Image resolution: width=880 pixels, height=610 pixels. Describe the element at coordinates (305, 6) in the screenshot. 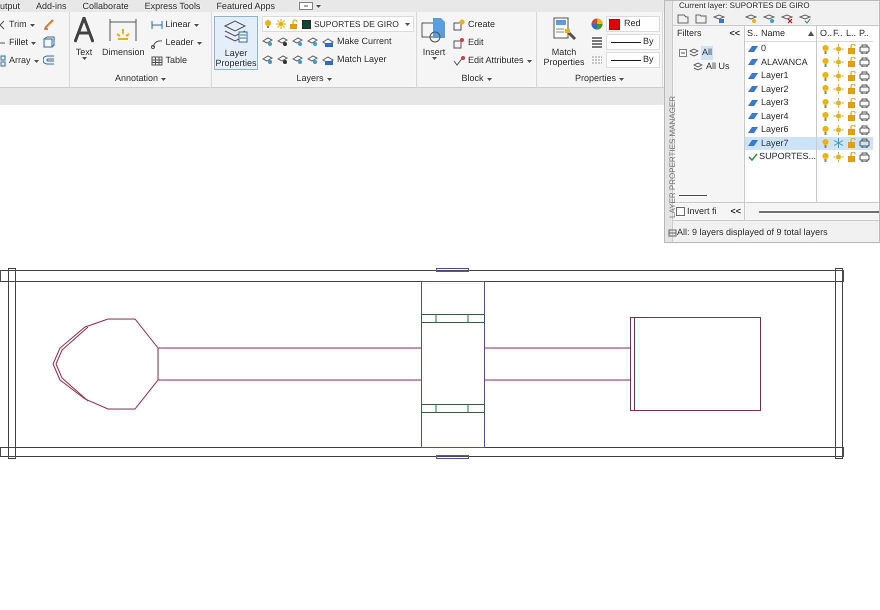

I see `panel-toggle-icon` at that location.